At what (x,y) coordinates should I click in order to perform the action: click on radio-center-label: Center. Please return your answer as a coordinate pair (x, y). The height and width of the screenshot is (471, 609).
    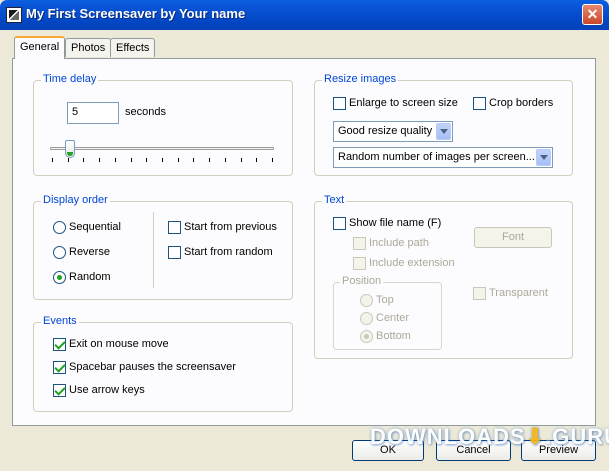
    Looking at the image, I should click on (393, 318).